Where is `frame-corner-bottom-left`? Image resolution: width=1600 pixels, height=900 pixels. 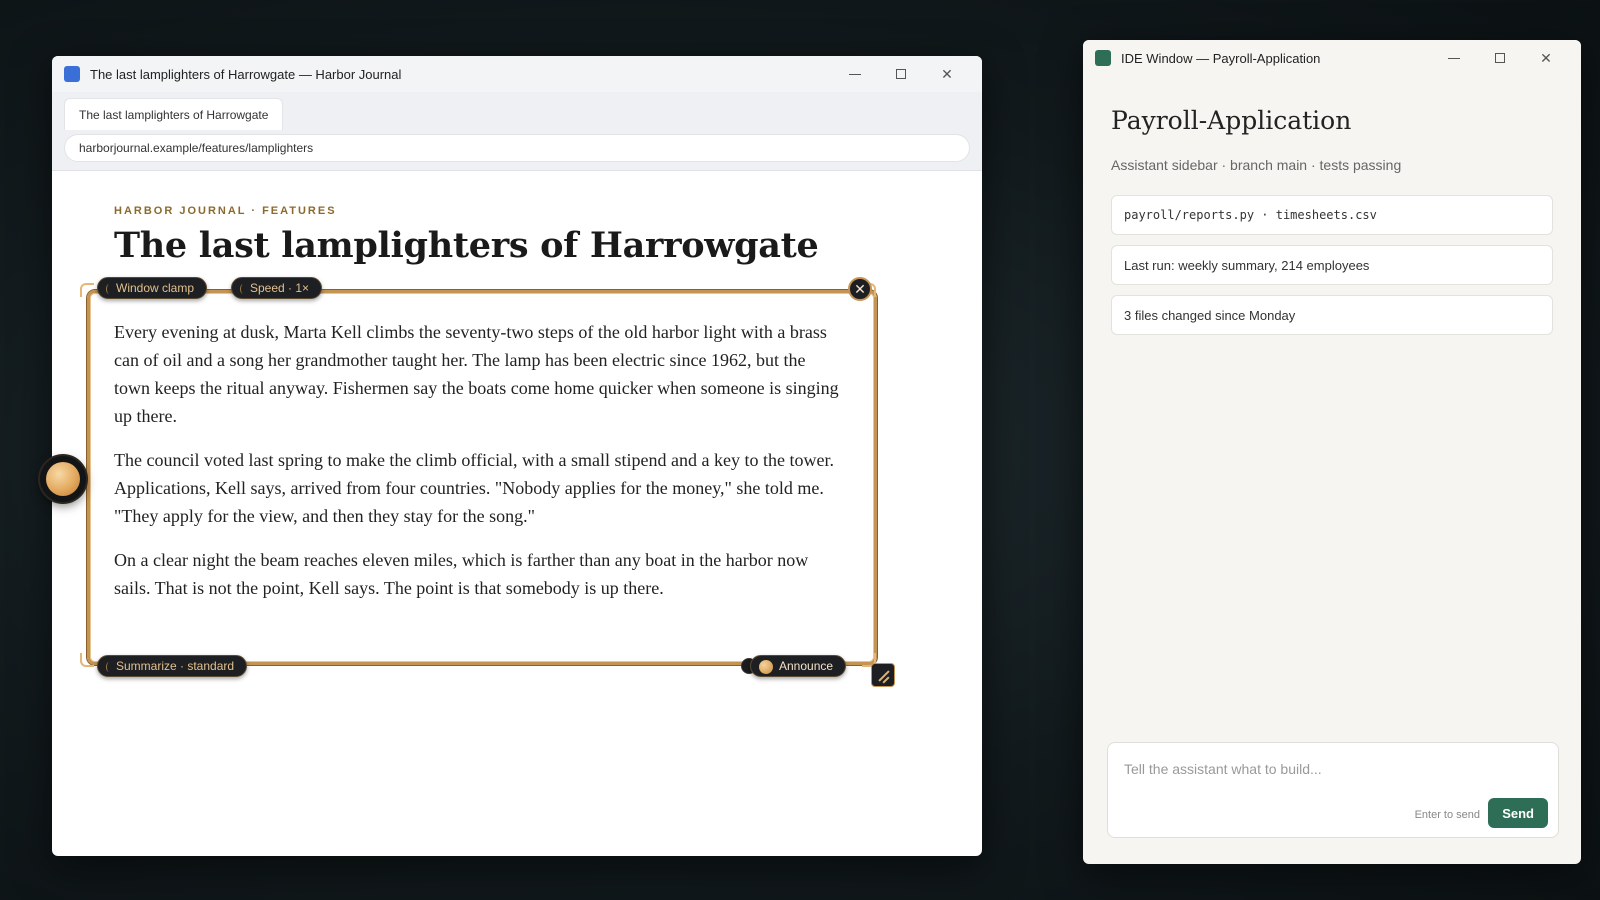
frame-corner-bottom-left is located at coordinates (87, 660).